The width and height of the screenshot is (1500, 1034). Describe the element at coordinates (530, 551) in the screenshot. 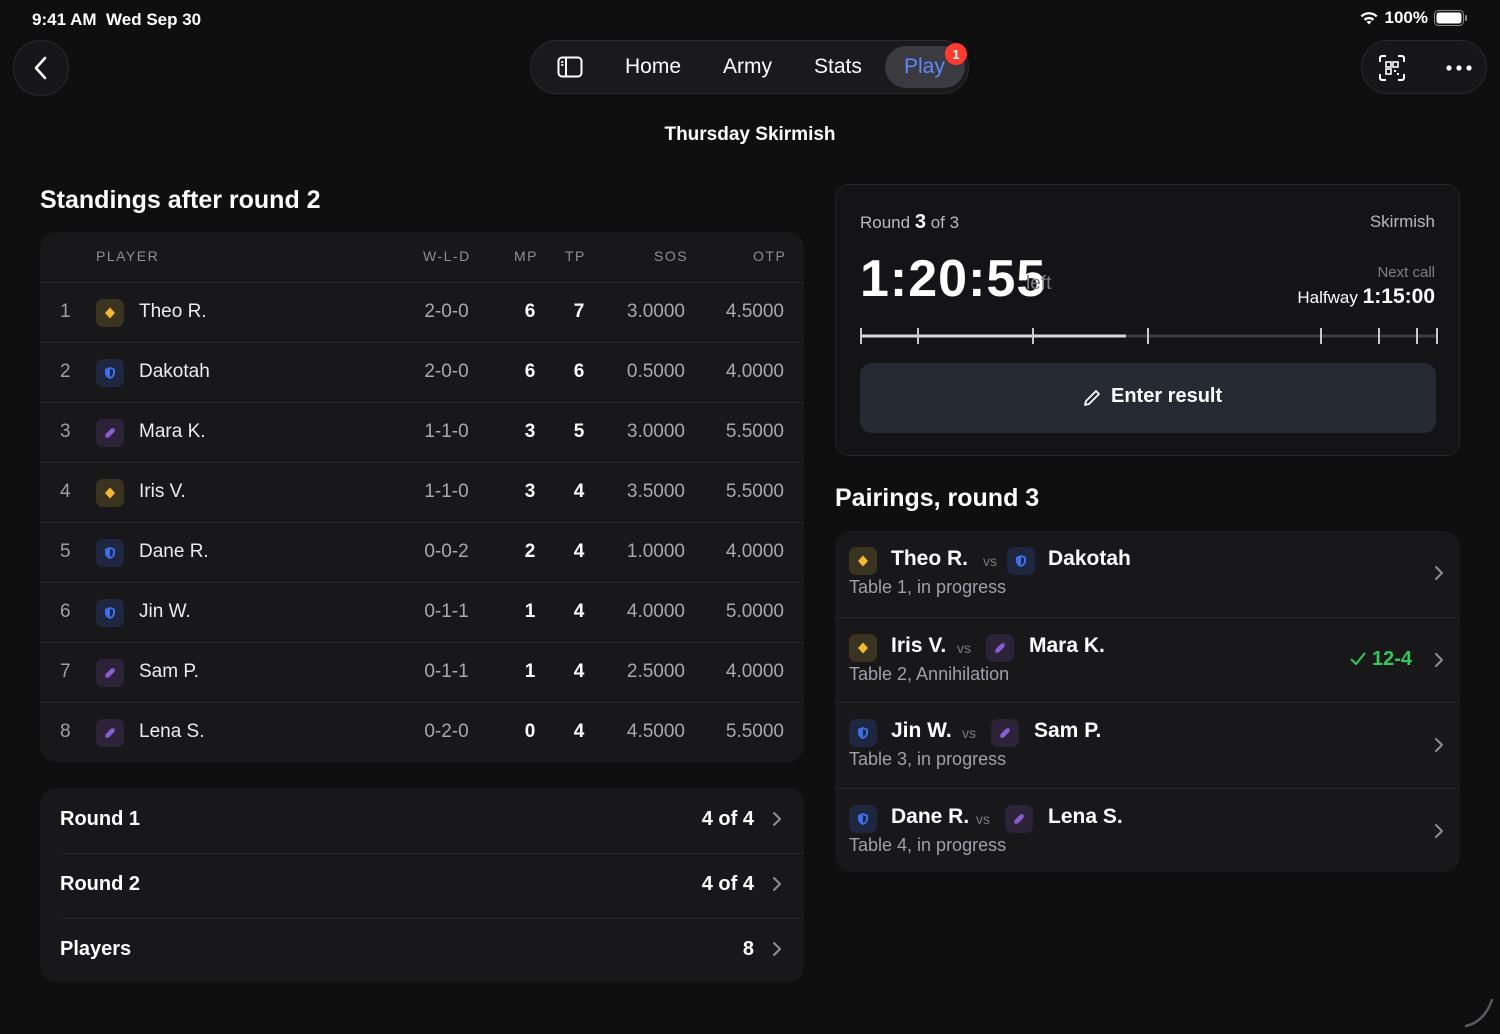

I see `match-points: 2` at that location.